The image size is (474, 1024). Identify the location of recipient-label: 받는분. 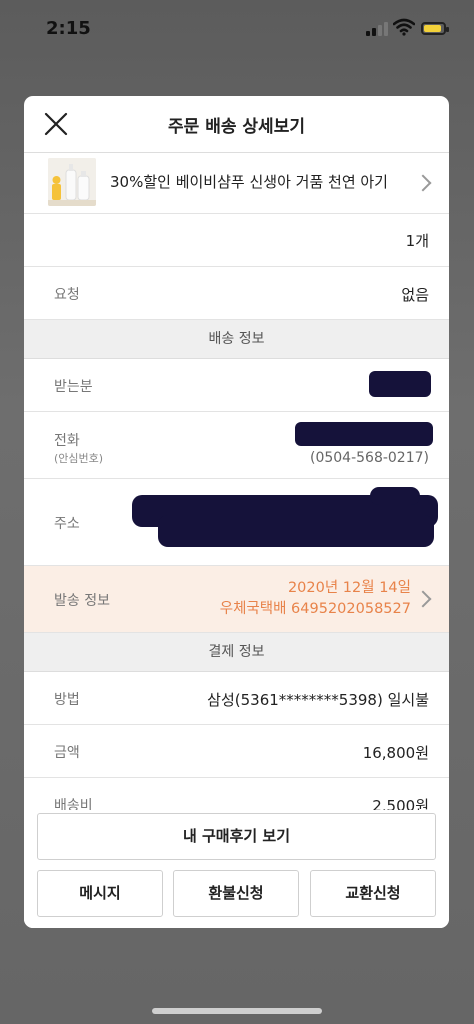
(73, 387).